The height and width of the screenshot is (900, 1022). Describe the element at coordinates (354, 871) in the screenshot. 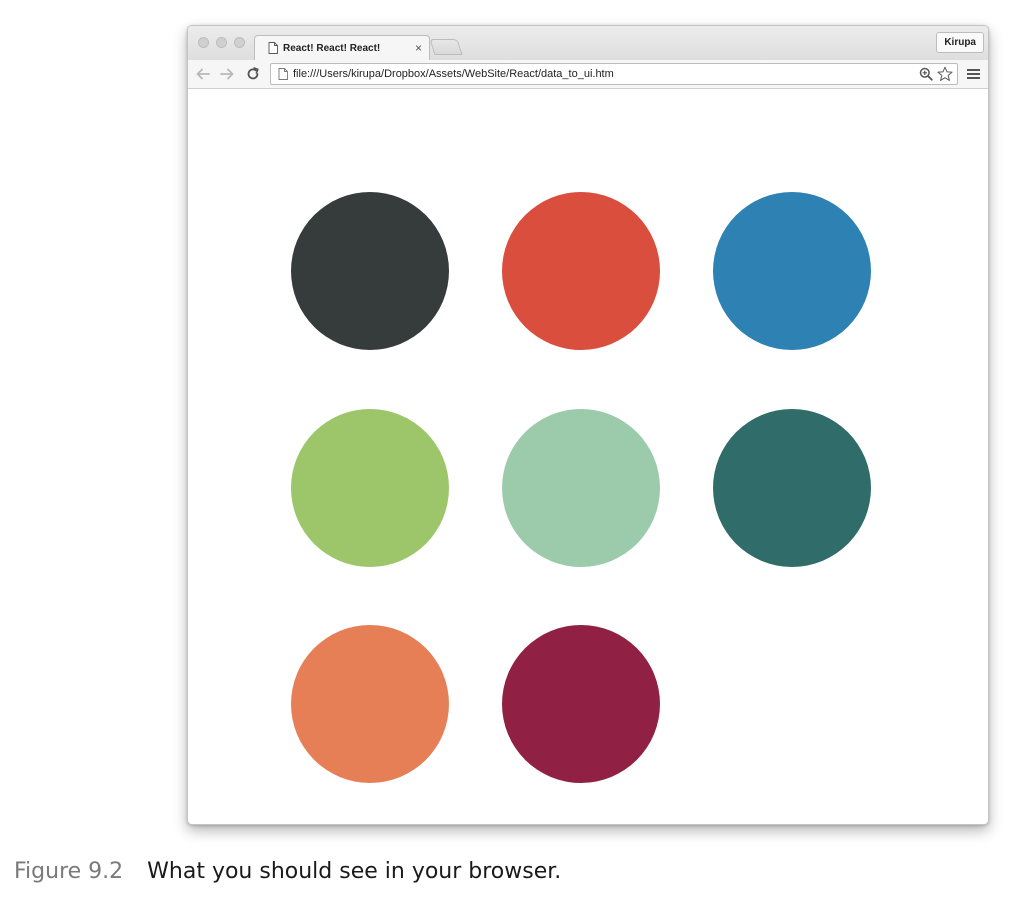

I see `figure-caption-text: What you should see in your browser.` at that location.